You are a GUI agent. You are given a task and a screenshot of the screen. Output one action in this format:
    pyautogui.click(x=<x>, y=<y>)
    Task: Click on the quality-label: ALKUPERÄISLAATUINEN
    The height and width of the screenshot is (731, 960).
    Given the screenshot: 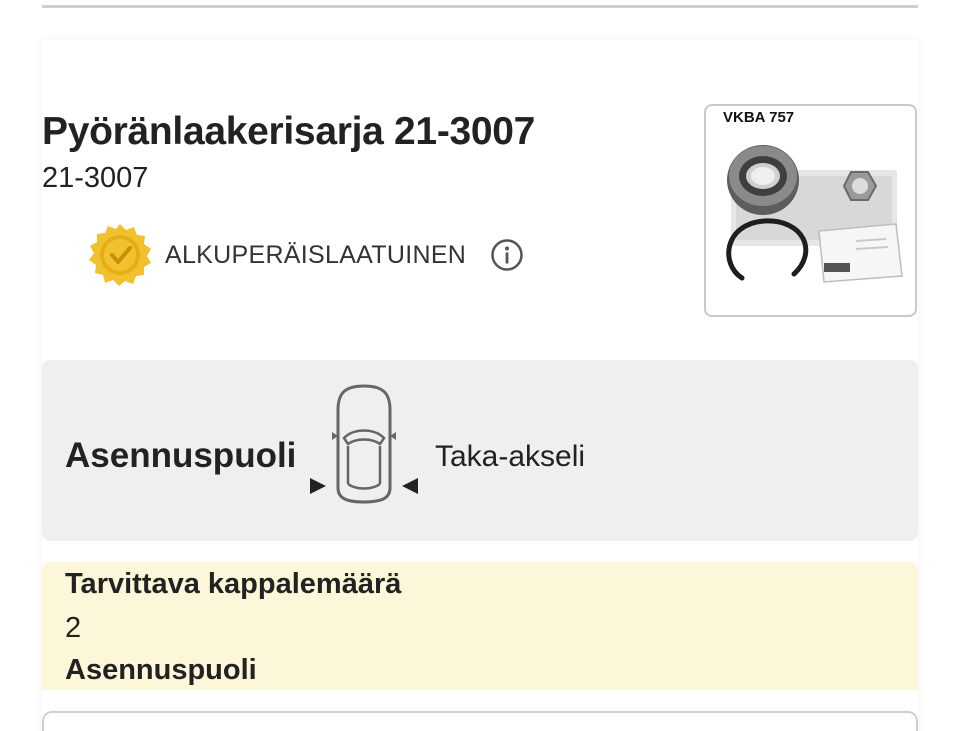 What is the action you would take?
    pyautogui.click(x=316, y=254)
    